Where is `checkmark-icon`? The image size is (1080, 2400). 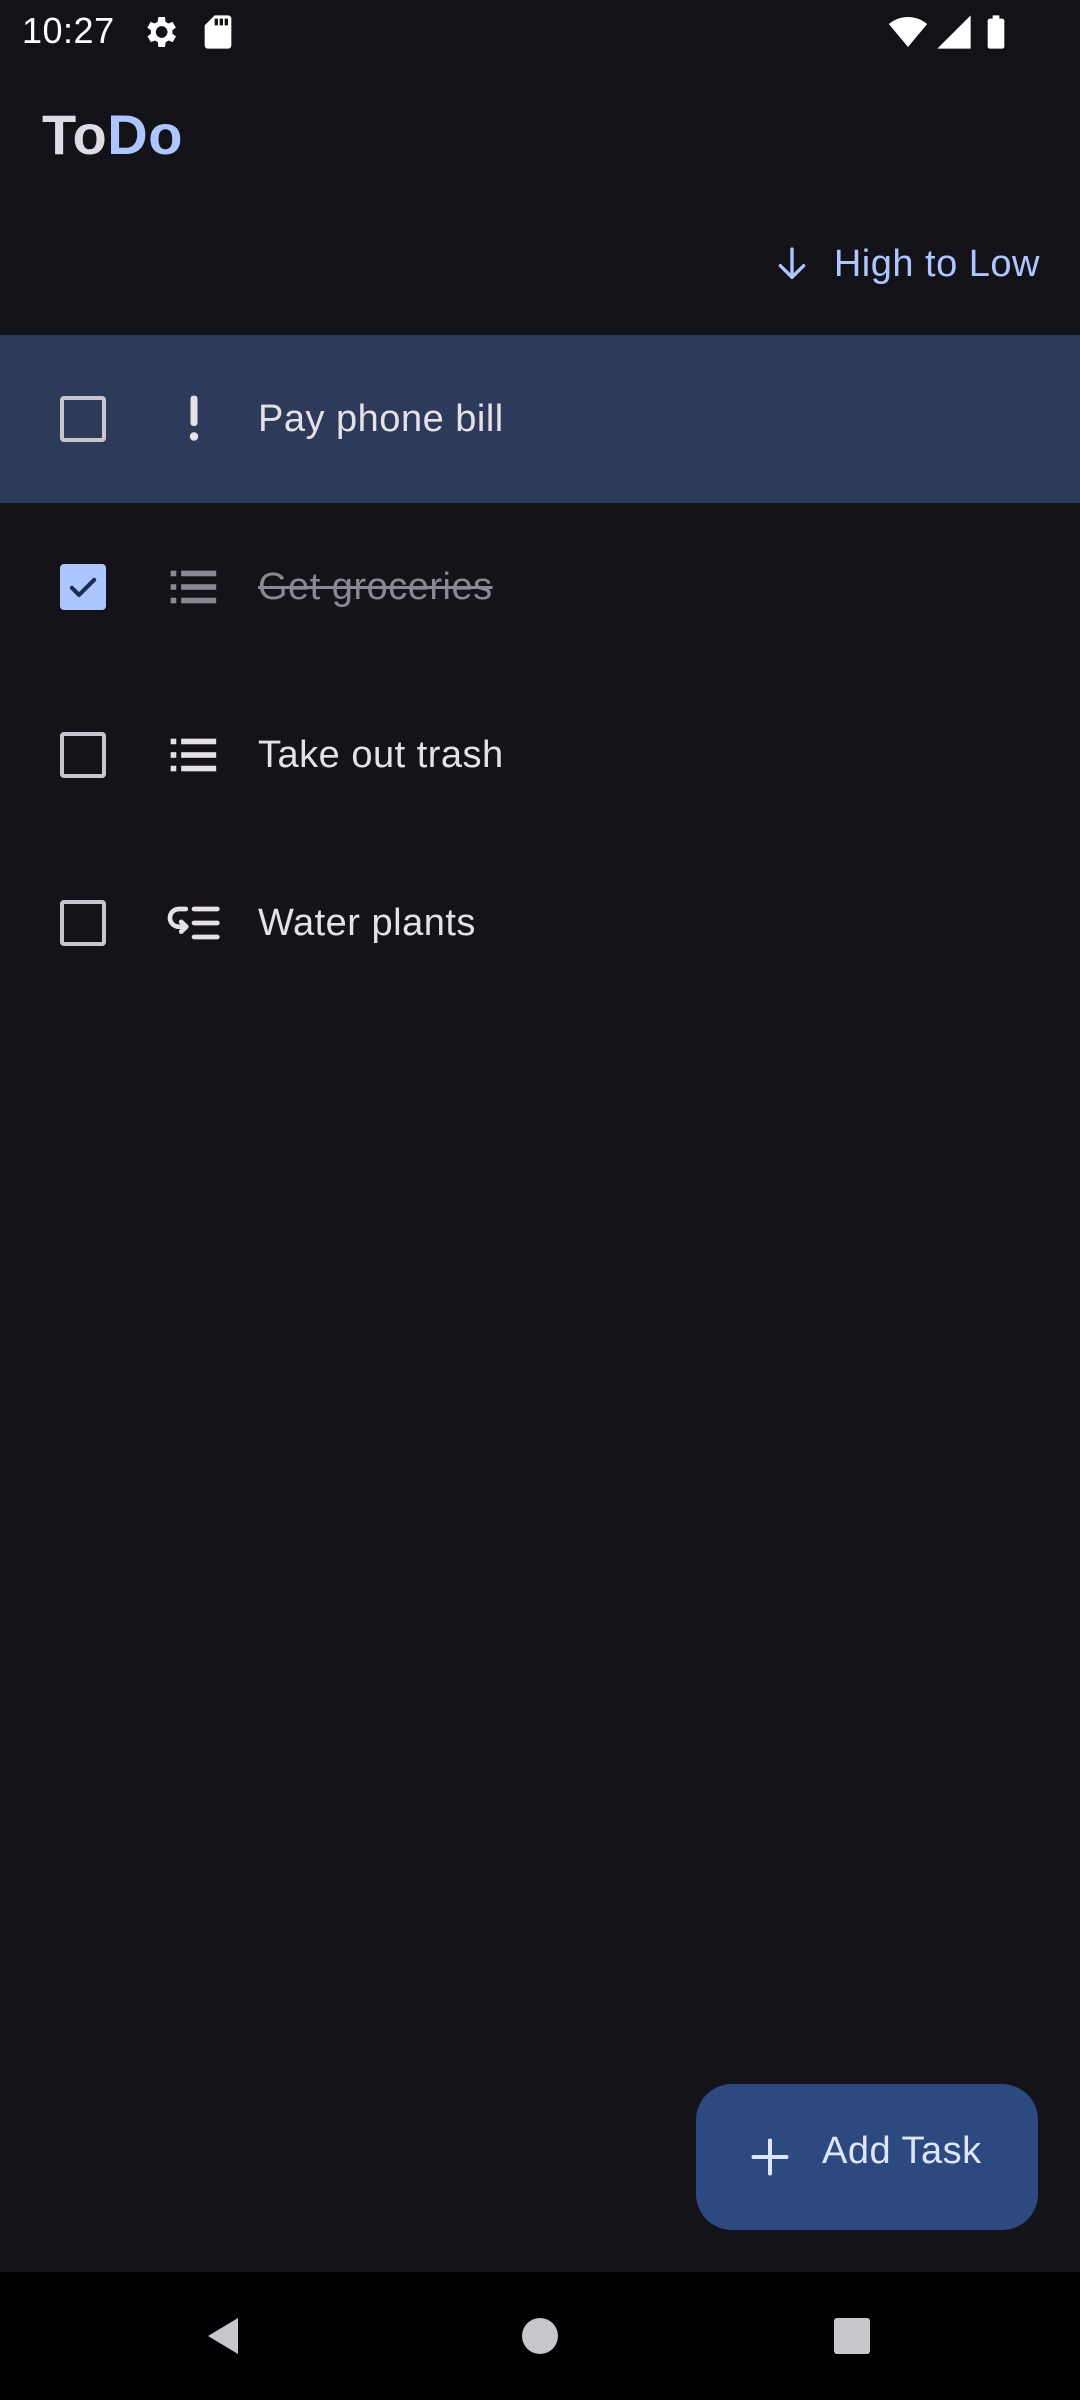 checkmark-icon is located at coordinates (83, 587).